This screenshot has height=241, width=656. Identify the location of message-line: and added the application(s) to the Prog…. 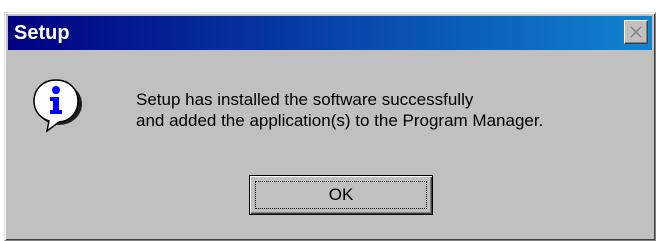
(340, 120).